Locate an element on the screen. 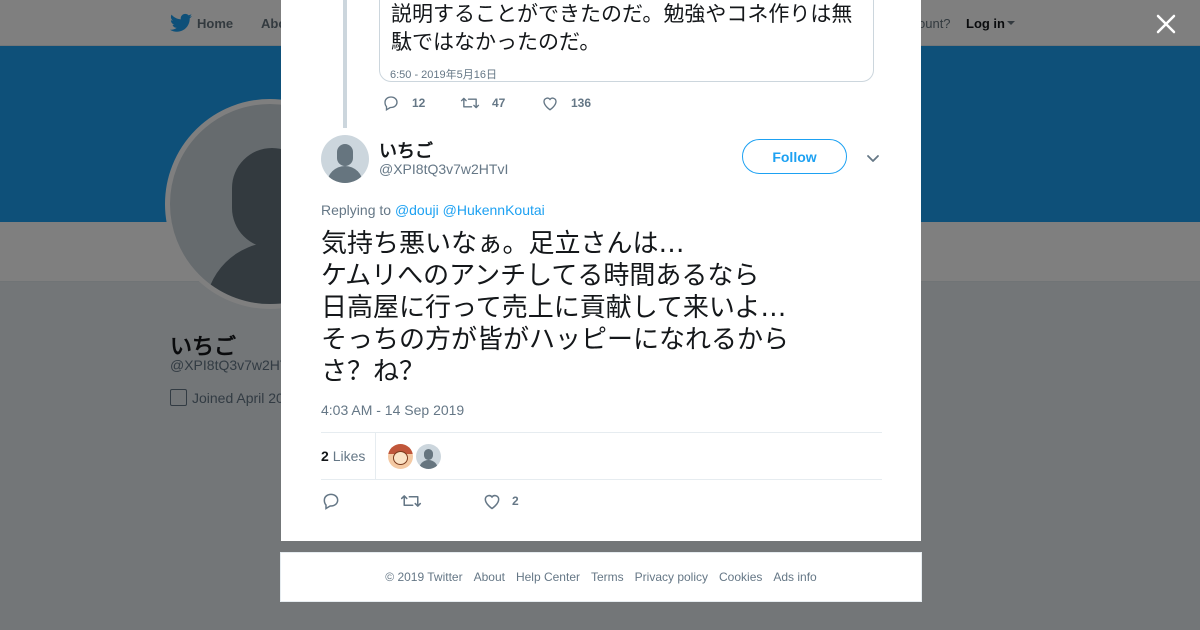 The height and width of the screenshot is (630, 1200). chevron-down-icon is located at coordinates (873, 158).